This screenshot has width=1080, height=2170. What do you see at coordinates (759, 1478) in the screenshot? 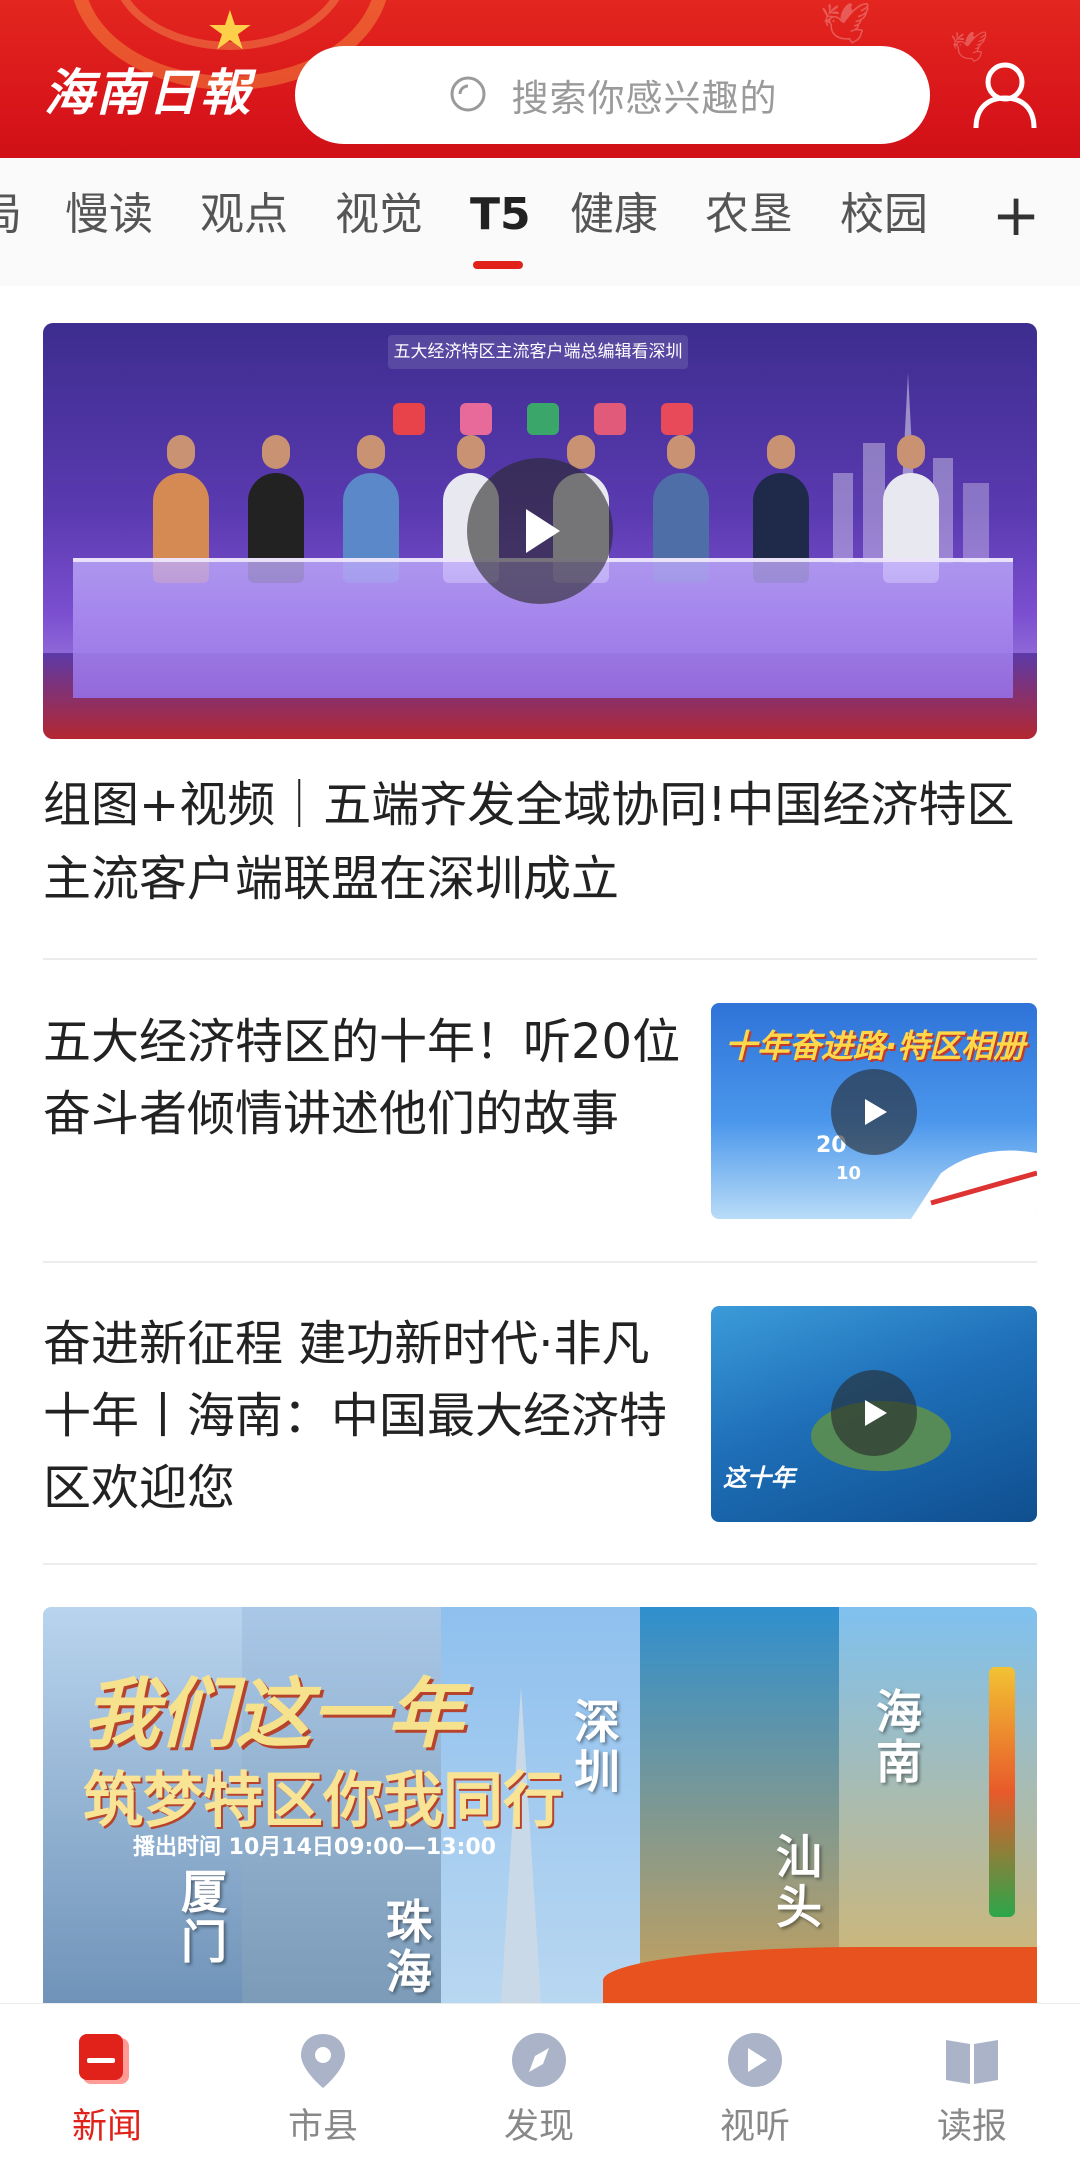
I see `thumbnail-title: 这十年` at bounding box center [759, 1478].